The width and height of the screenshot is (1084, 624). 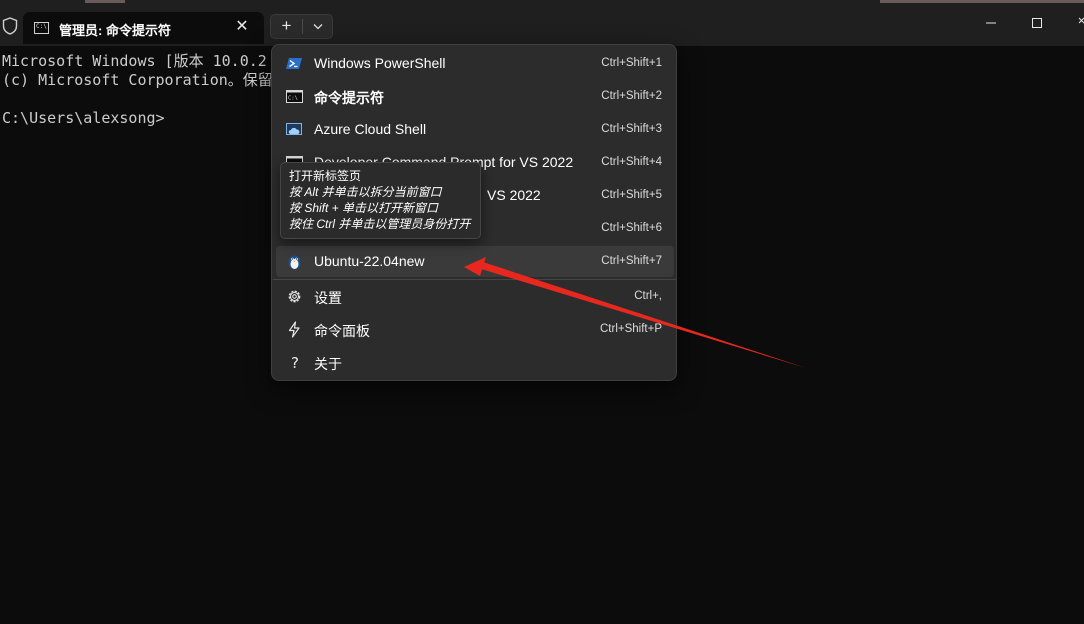 What do you see at coordinates (294, 329) in the screenshot?
I see `lightning-icon` at bounding box center [294, 329].